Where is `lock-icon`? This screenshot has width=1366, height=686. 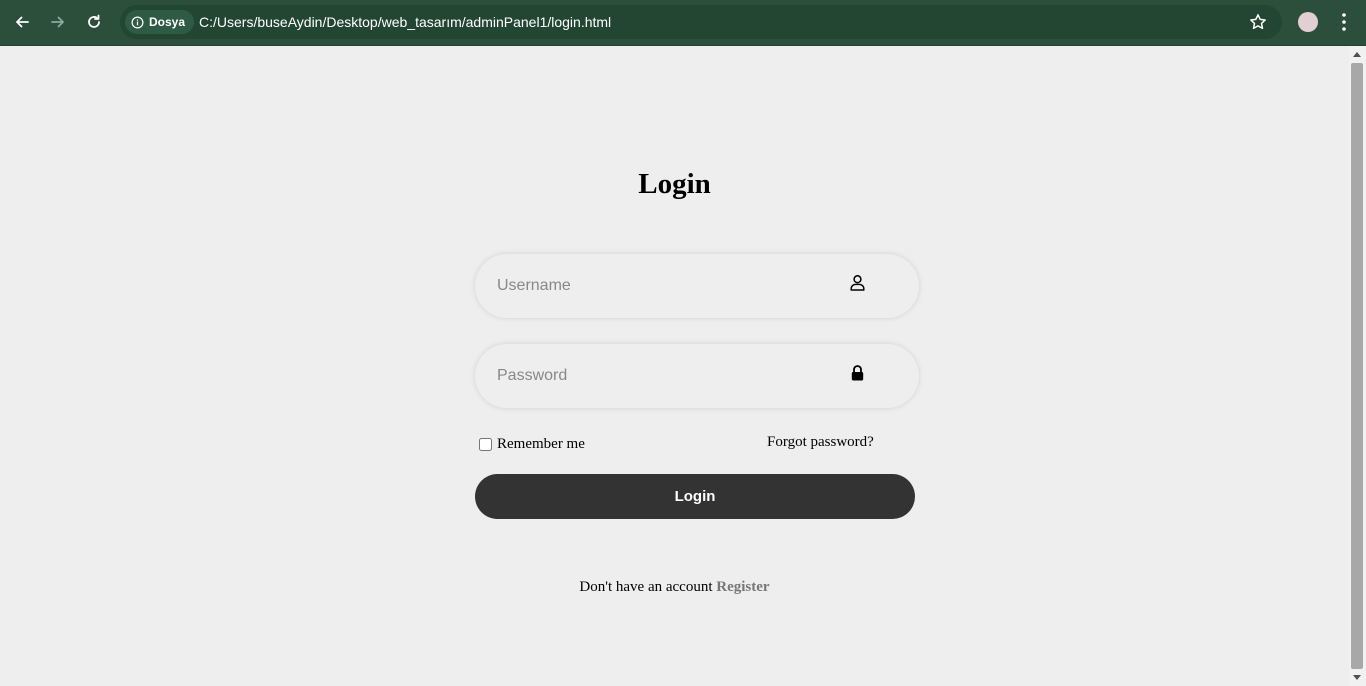
lock-icon is located at coordinates (857, 373).